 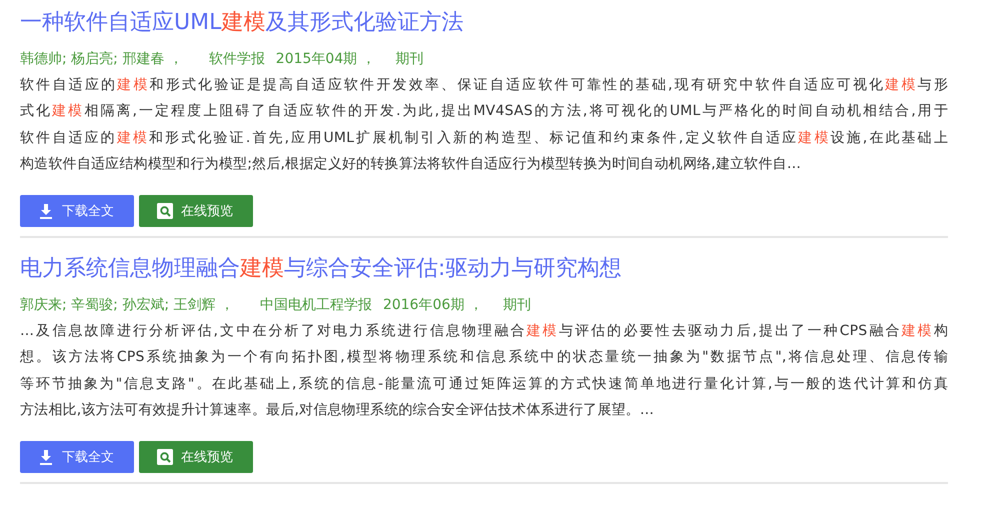 I want to click on issue-text: 2016年06期 ，, so click(x=432, y=305).